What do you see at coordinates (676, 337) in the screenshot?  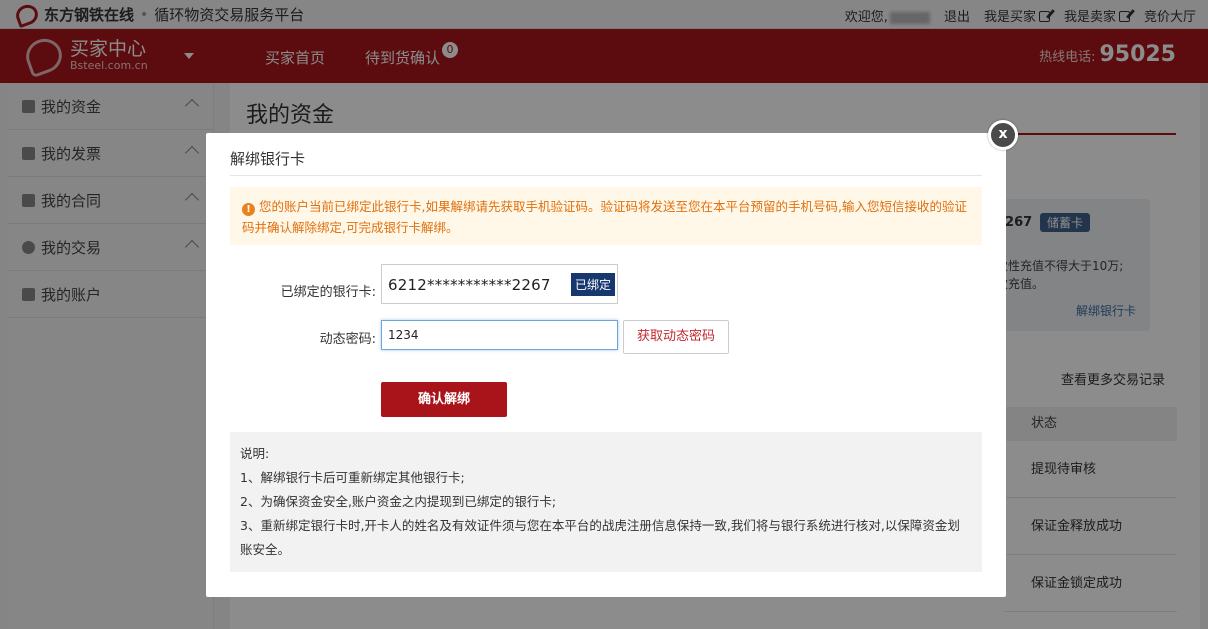 I see `get-code-button: 获取动态密码` at bounding box center [676, 337].